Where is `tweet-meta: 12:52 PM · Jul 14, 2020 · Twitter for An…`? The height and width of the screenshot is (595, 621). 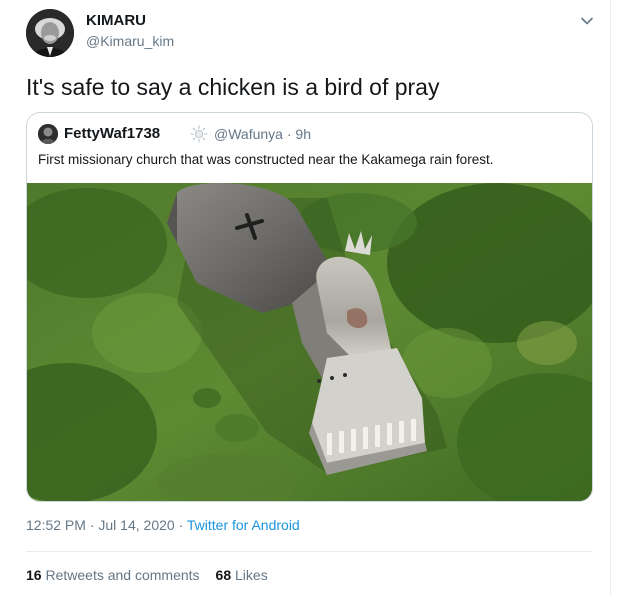 tweet-meta: 12:52 PM · Jul 14, 2020 · Twitter for An… is located at coordinates (163, 525).